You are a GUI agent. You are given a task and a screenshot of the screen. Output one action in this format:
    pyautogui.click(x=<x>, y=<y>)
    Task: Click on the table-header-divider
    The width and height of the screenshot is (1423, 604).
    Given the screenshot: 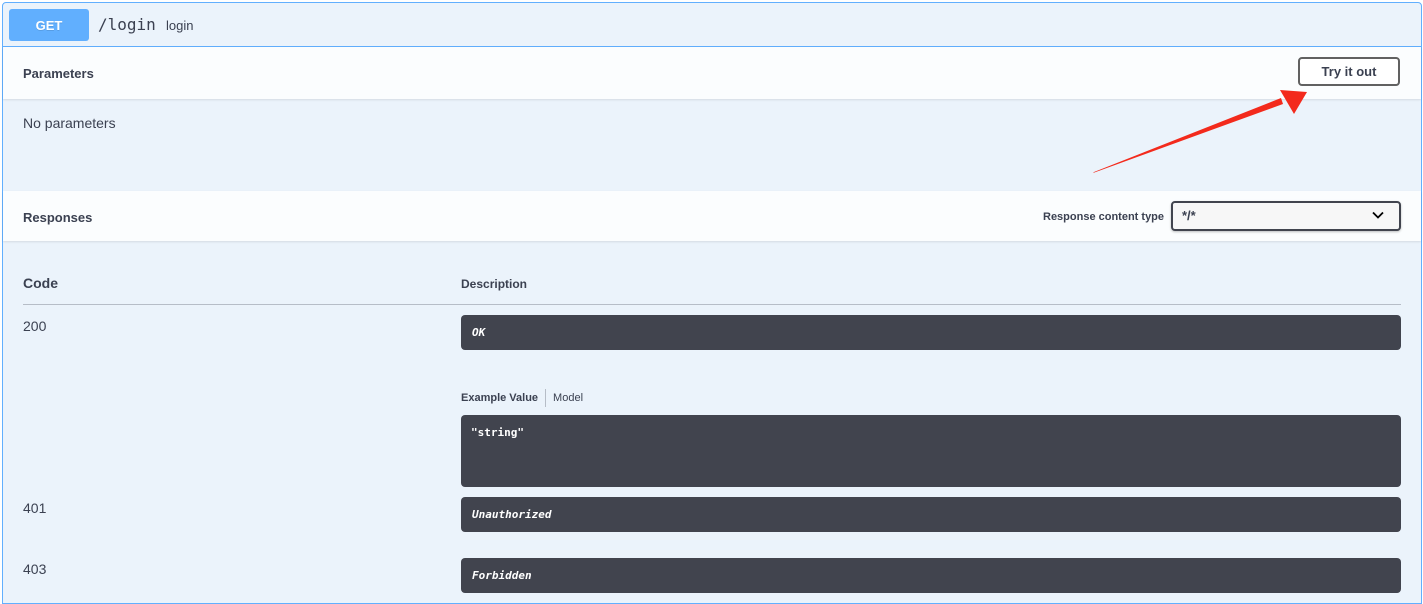 What is the action you would take?
    pyautogui.click(x=712, y=304)
    